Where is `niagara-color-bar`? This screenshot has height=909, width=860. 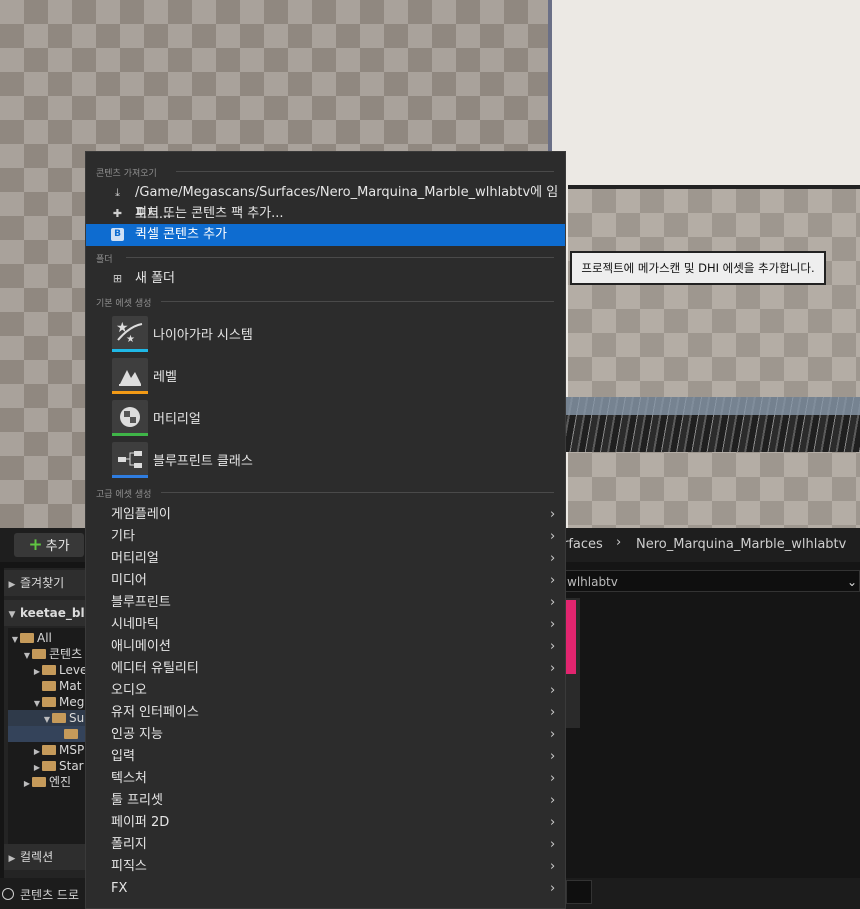
niagara-color-bar is located at coordinates (130, 350).